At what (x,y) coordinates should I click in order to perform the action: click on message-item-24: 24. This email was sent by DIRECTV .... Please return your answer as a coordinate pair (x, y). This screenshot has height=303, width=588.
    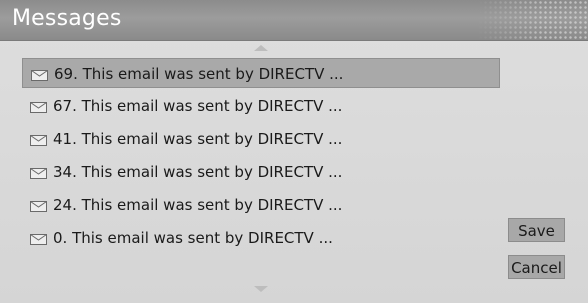
    Looking at the image, I should click on (261, 205).